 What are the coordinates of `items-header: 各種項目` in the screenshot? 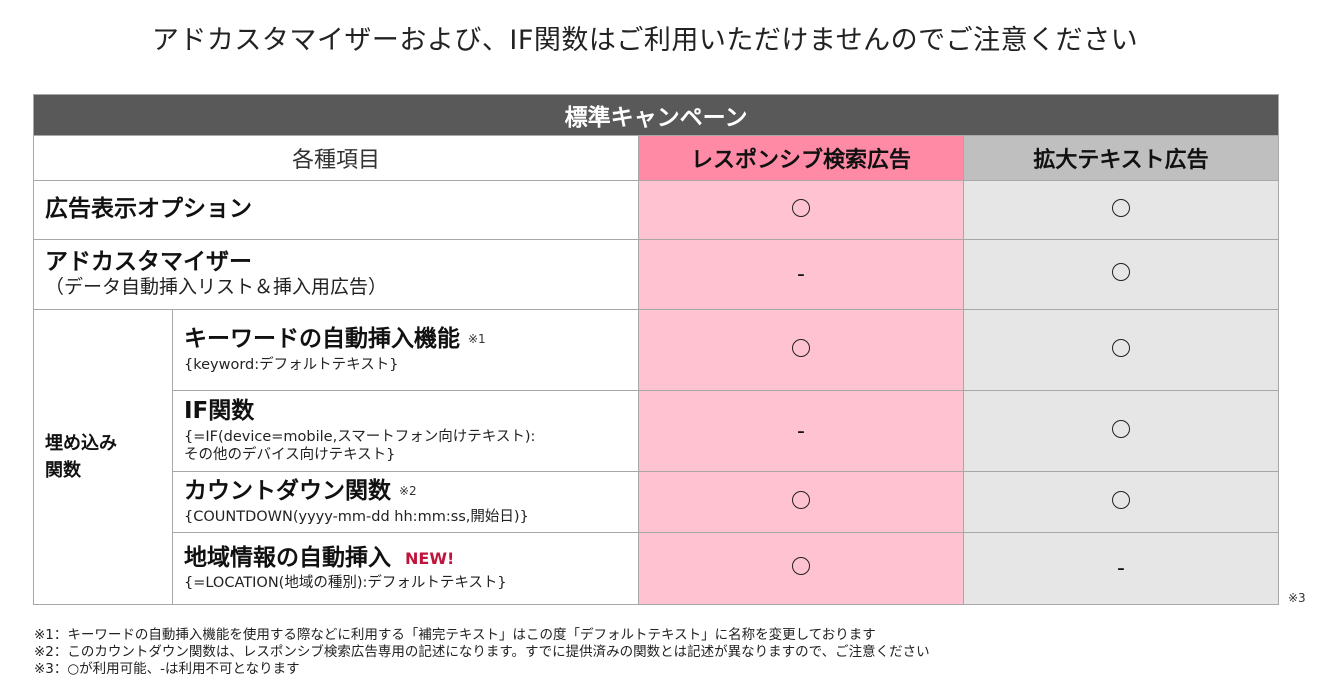 It's located at (336, 158).